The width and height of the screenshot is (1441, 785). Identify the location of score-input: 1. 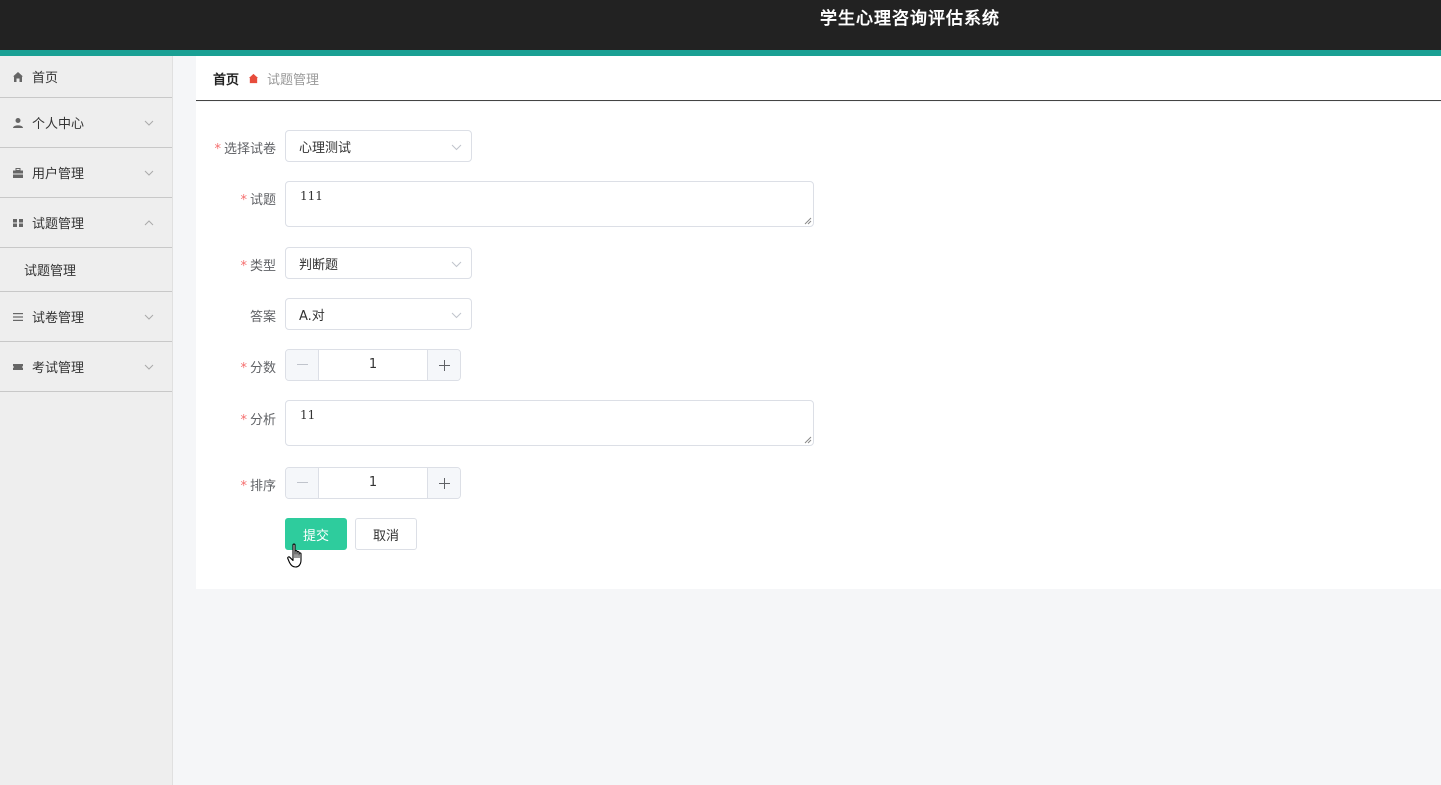
(373, 365).